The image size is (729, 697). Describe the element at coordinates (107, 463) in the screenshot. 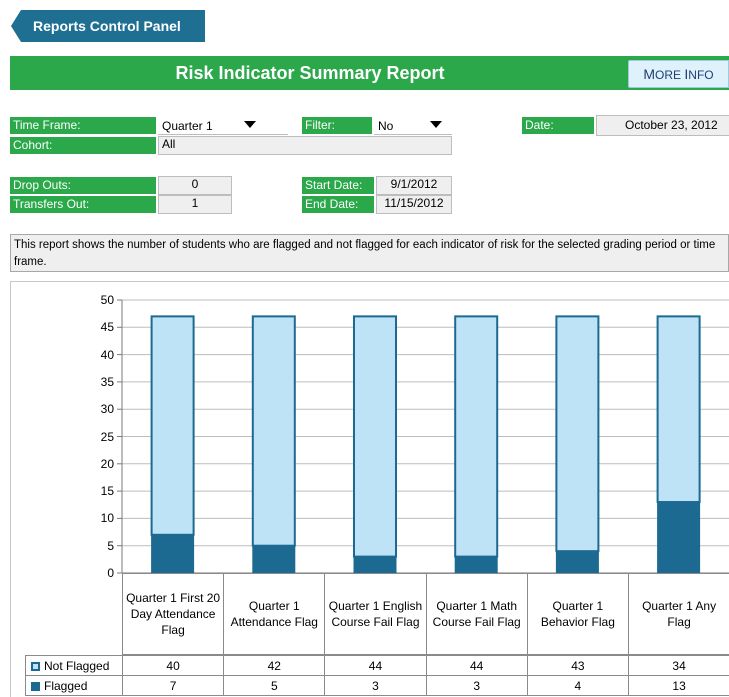

I see `y-axis-tick-label: 20` at that location.